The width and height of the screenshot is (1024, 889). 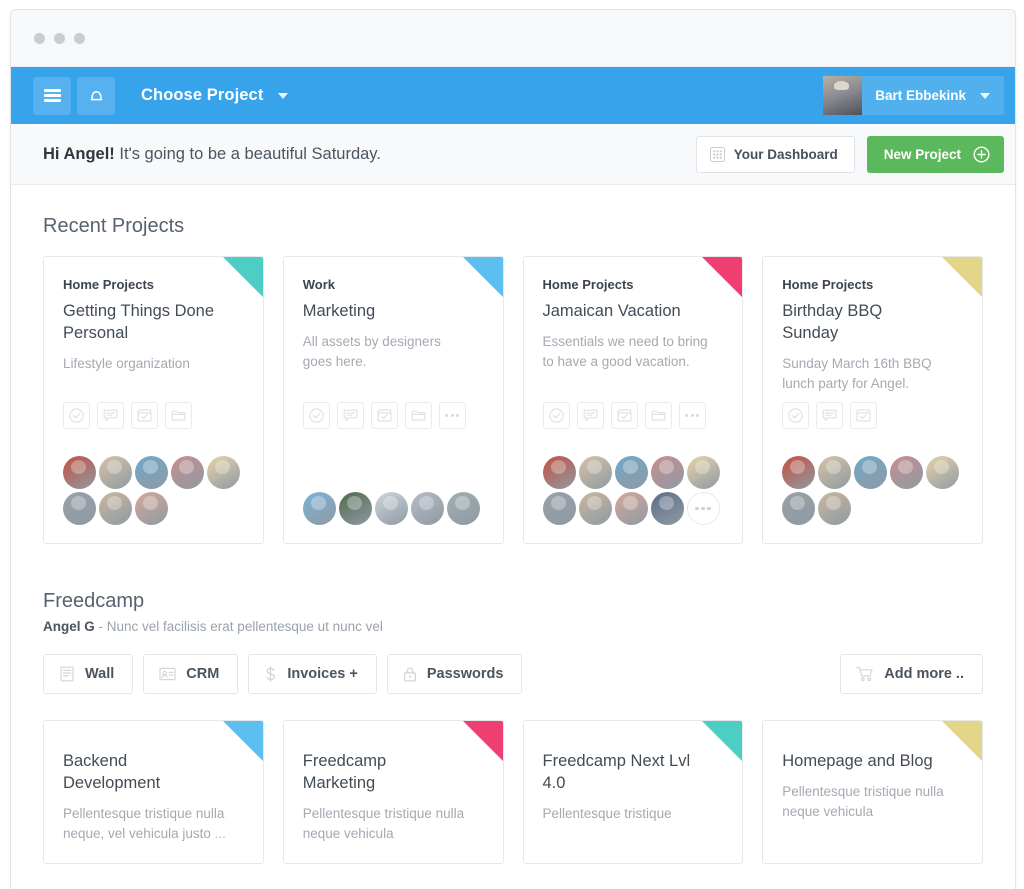 I want to click on chevron-down-icon, so click(x=283, y=95).